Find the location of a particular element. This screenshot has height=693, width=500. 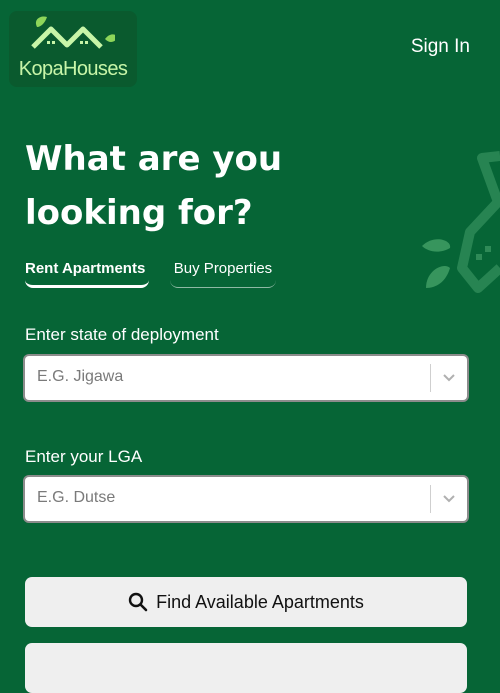

logo: KopaHouses is located at coordinates (73, 49).